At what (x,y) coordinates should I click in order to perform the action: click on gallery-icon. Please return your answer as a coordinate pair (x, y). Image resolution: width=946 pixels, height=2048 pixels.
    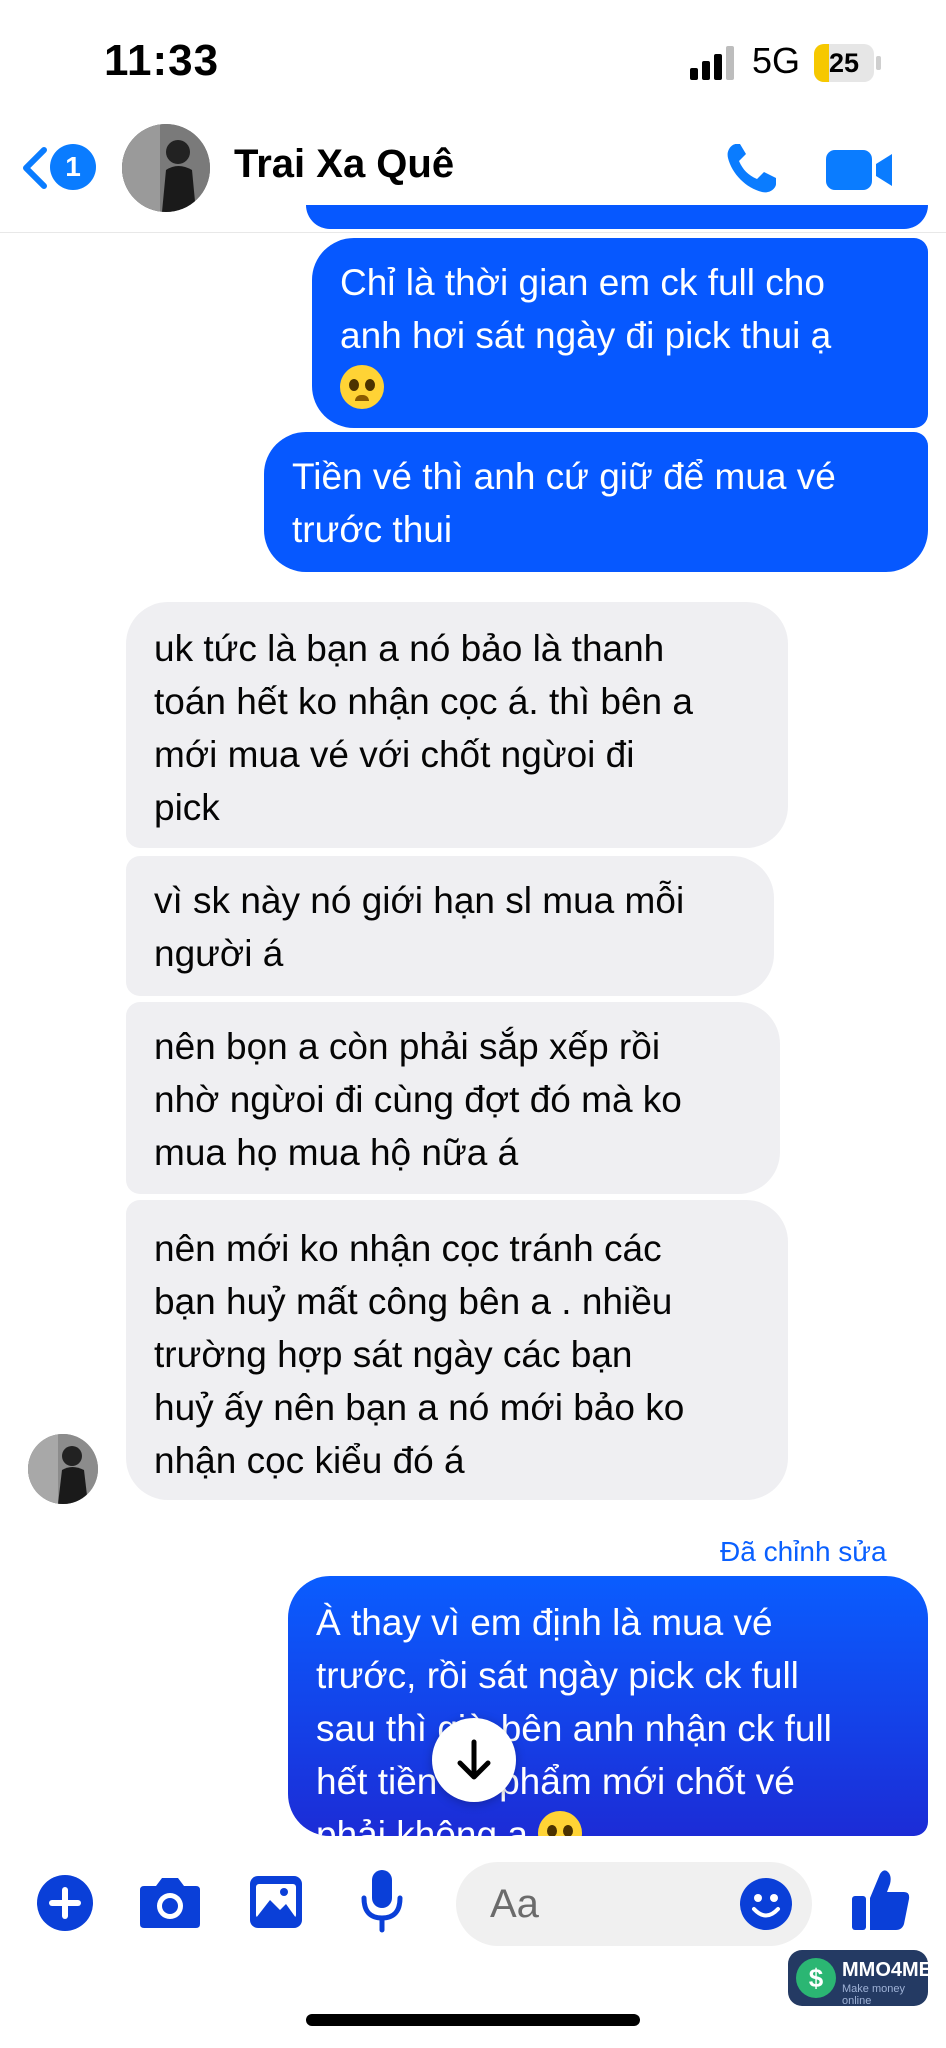
    Looking at the image, I should click on (276, 1902).